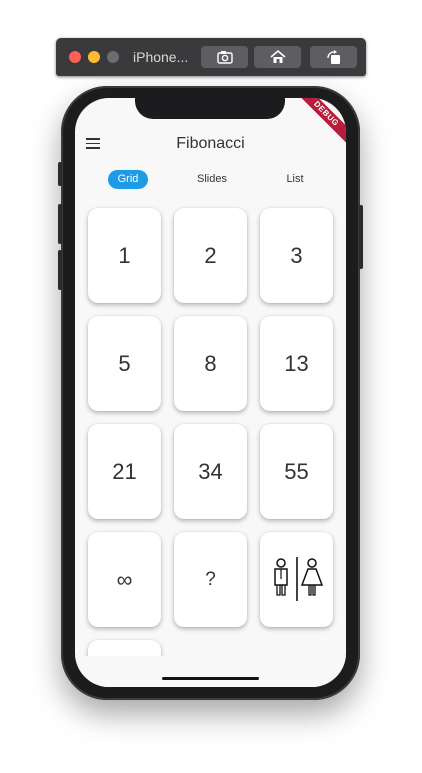  I want to click on card-21: 21, so click(124, 471).